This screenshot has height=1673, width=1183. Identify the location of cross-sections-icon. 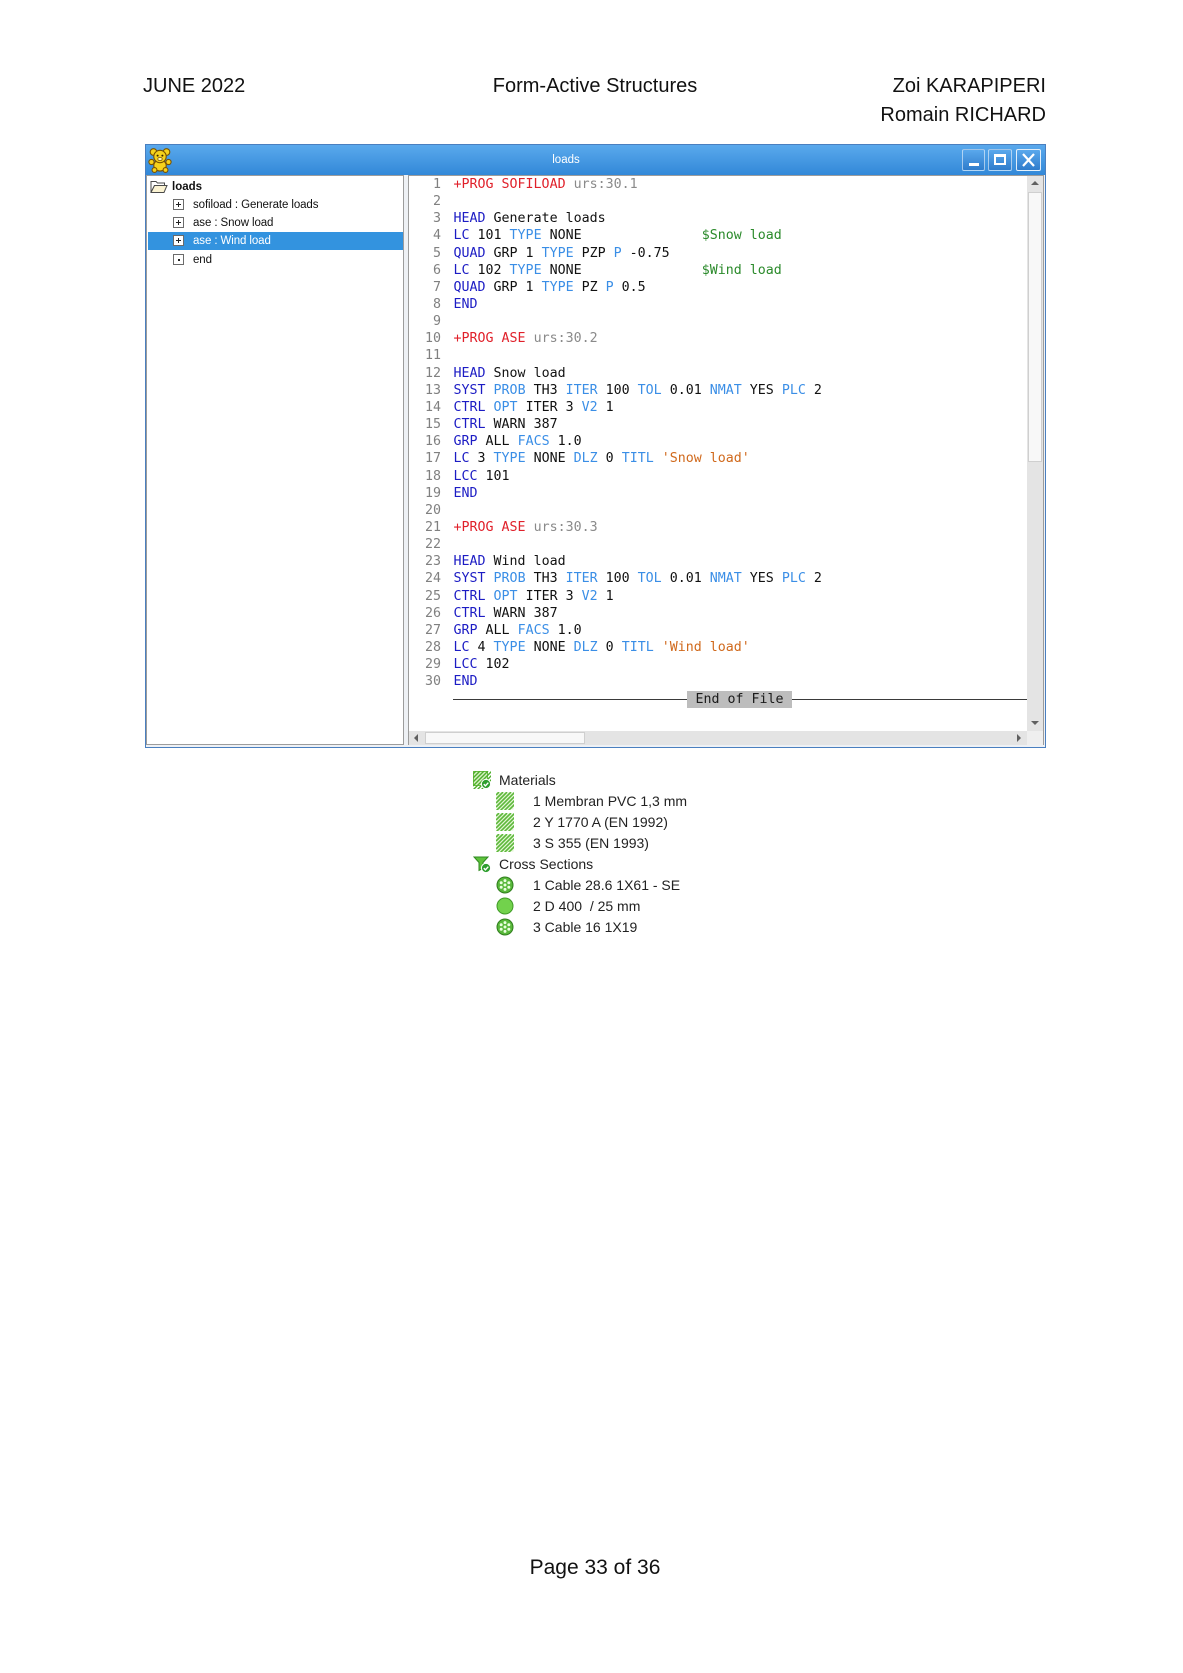
(482, 864).